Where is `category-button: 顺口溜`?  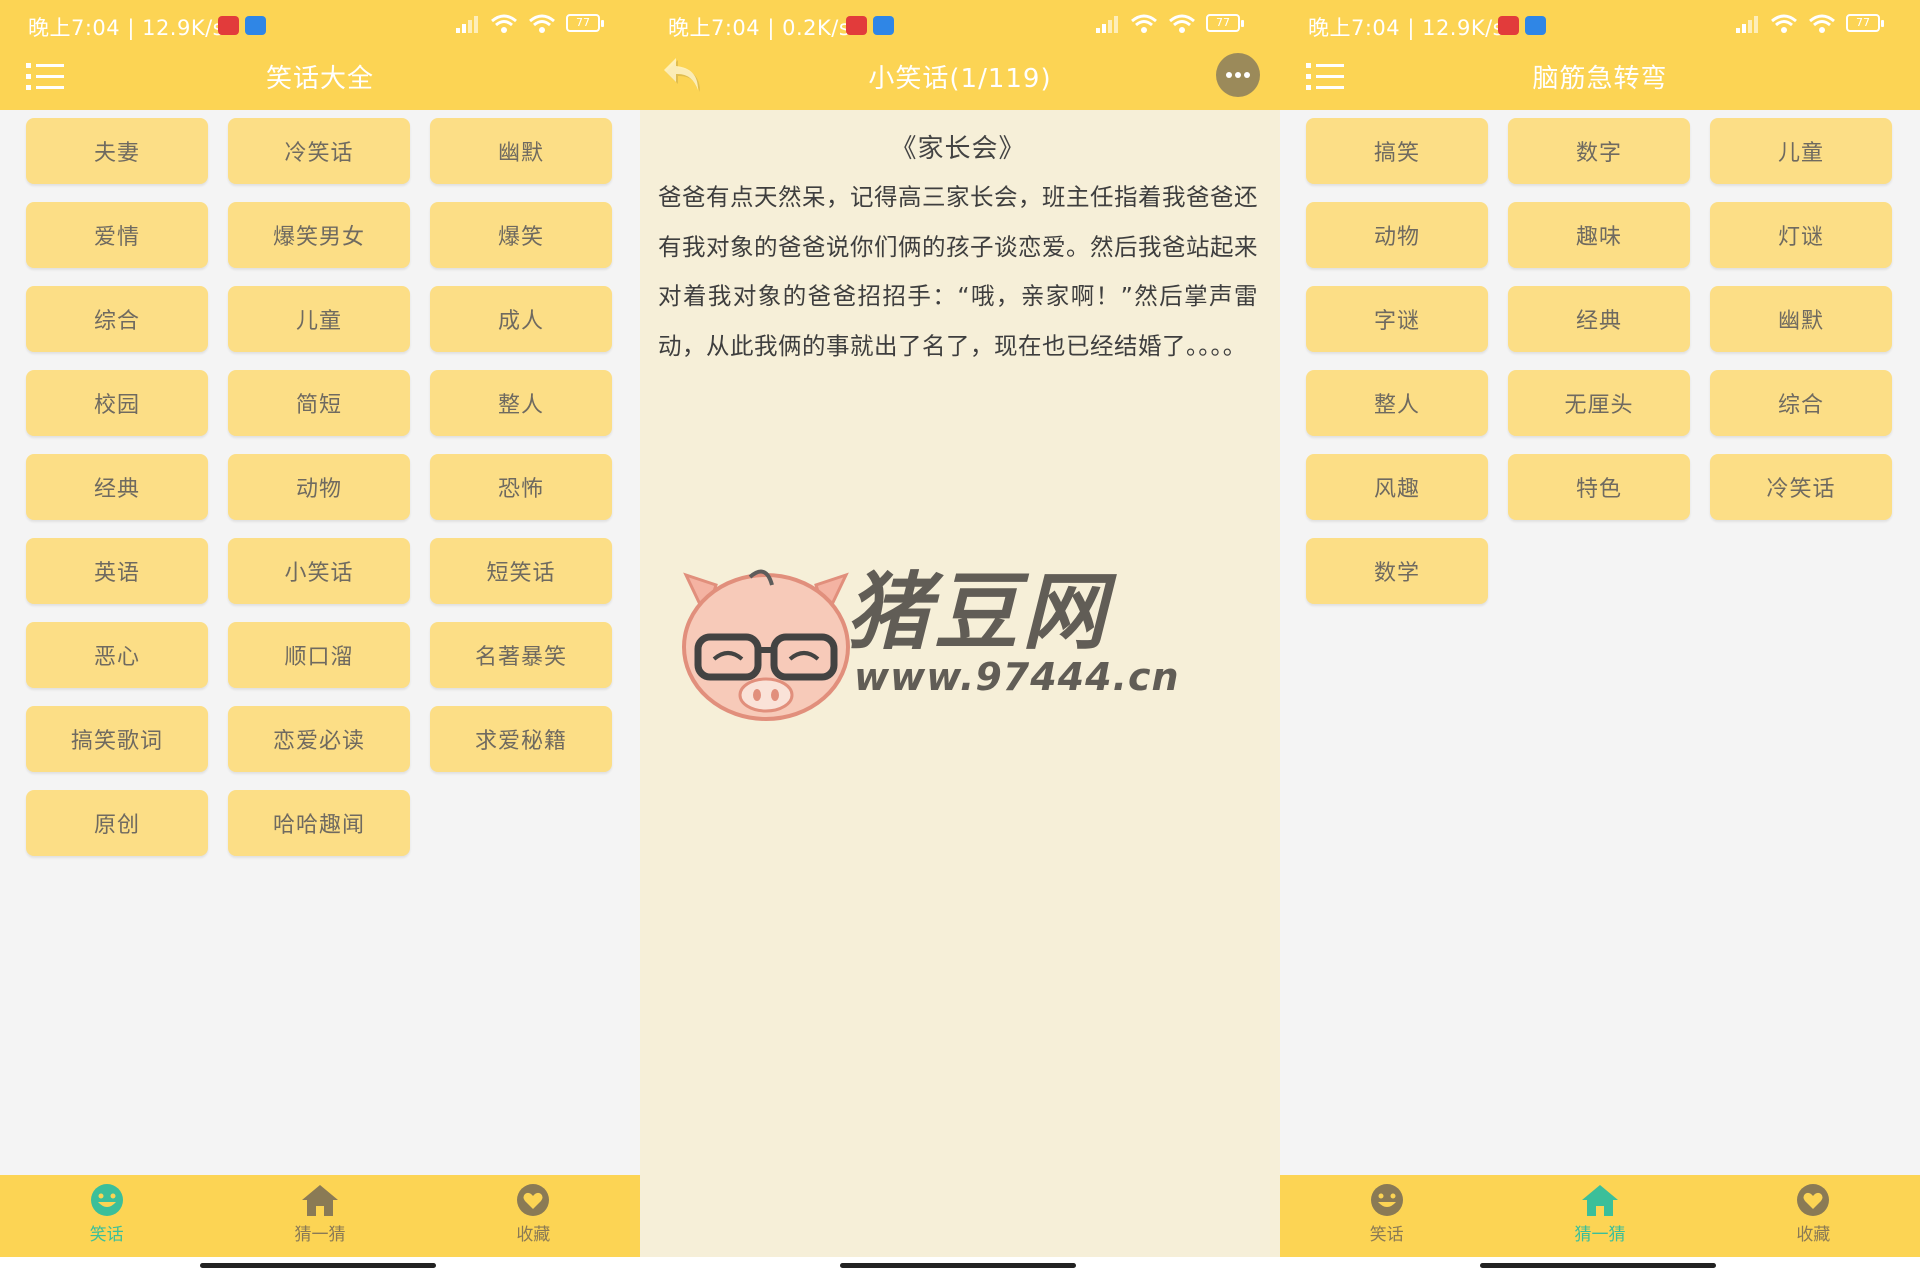 category-button: 顺口溜 is located at coordinates (319, 655).